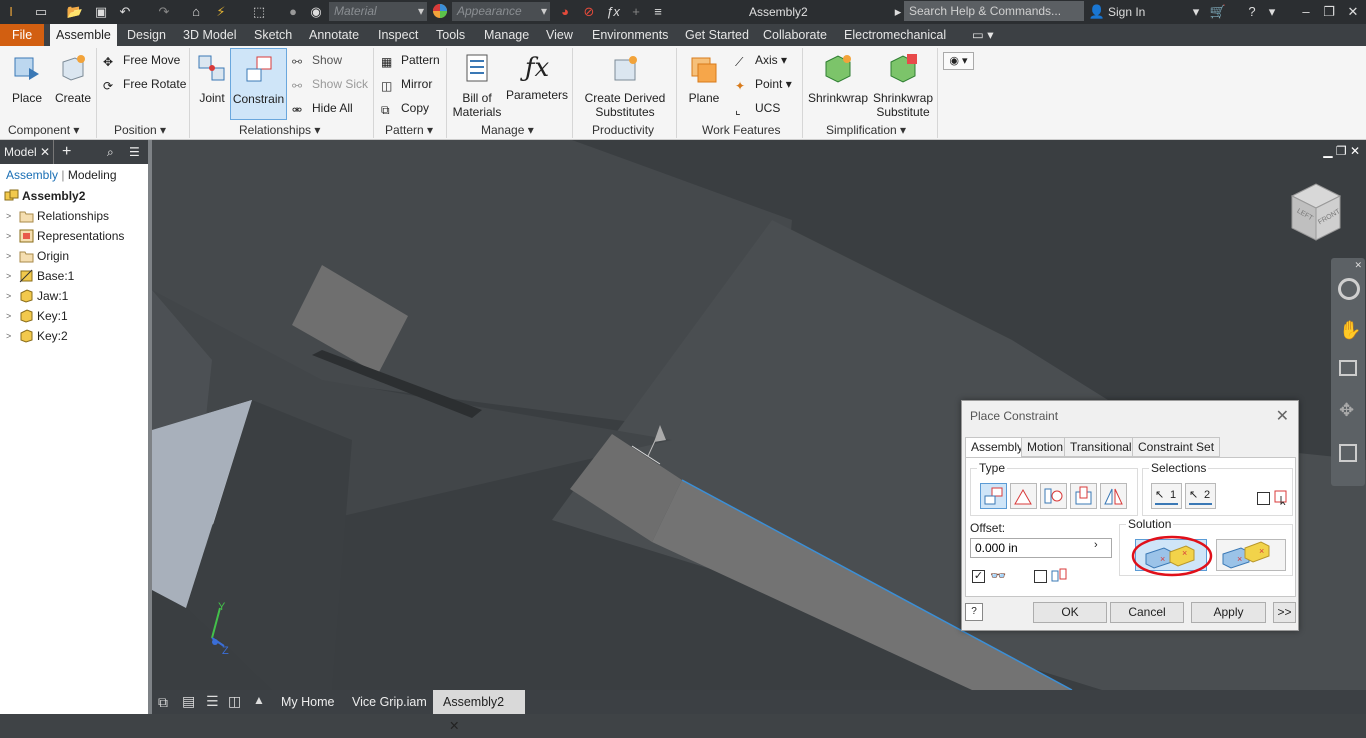 The image size is (1366, 738). Describe the element at coordinates (293, 12) in the screenshot. I see `measure-icon: ●` at that location.